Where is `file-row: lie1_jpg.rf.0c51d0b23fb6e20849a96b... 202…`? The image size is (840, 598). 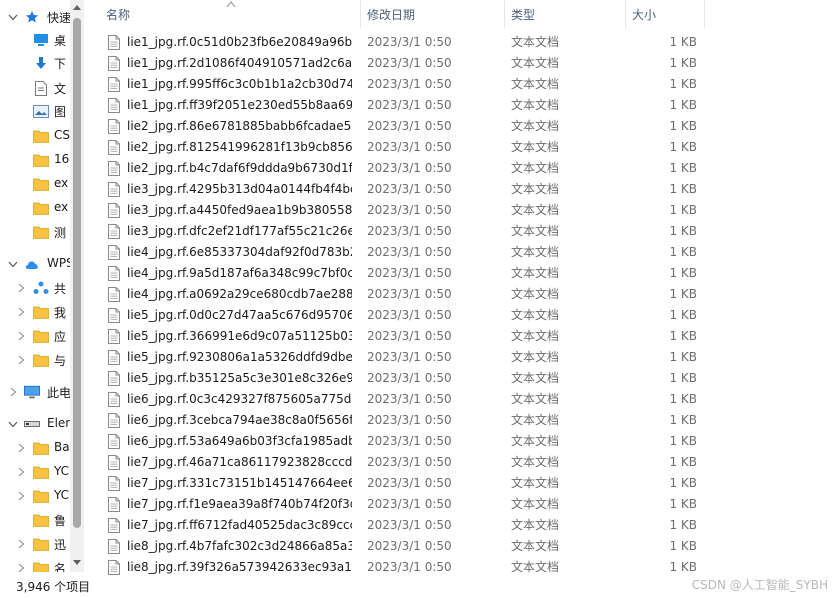
file-row: lie1_jpg.rf.0c51d0b23fb6e20849a96b... 202… is located at coordinates (402, 42).